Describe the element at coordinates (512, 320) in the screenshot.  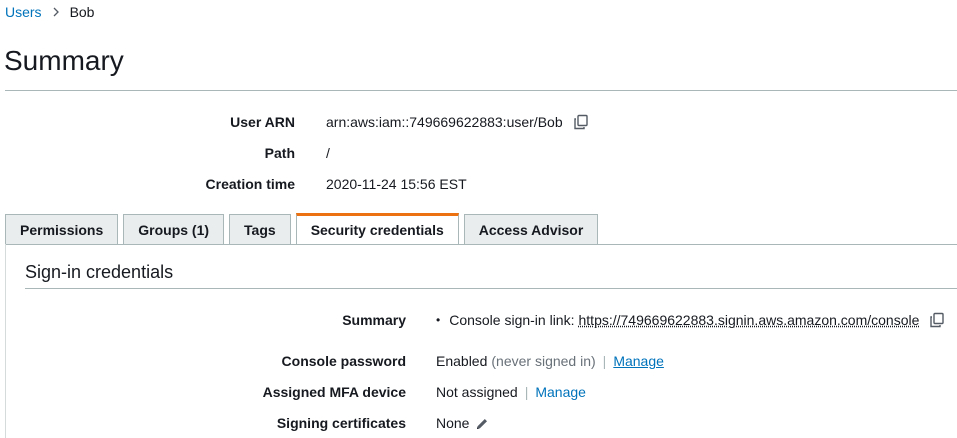
I see `console-link-prefix: Console sign-in link:` at that location.